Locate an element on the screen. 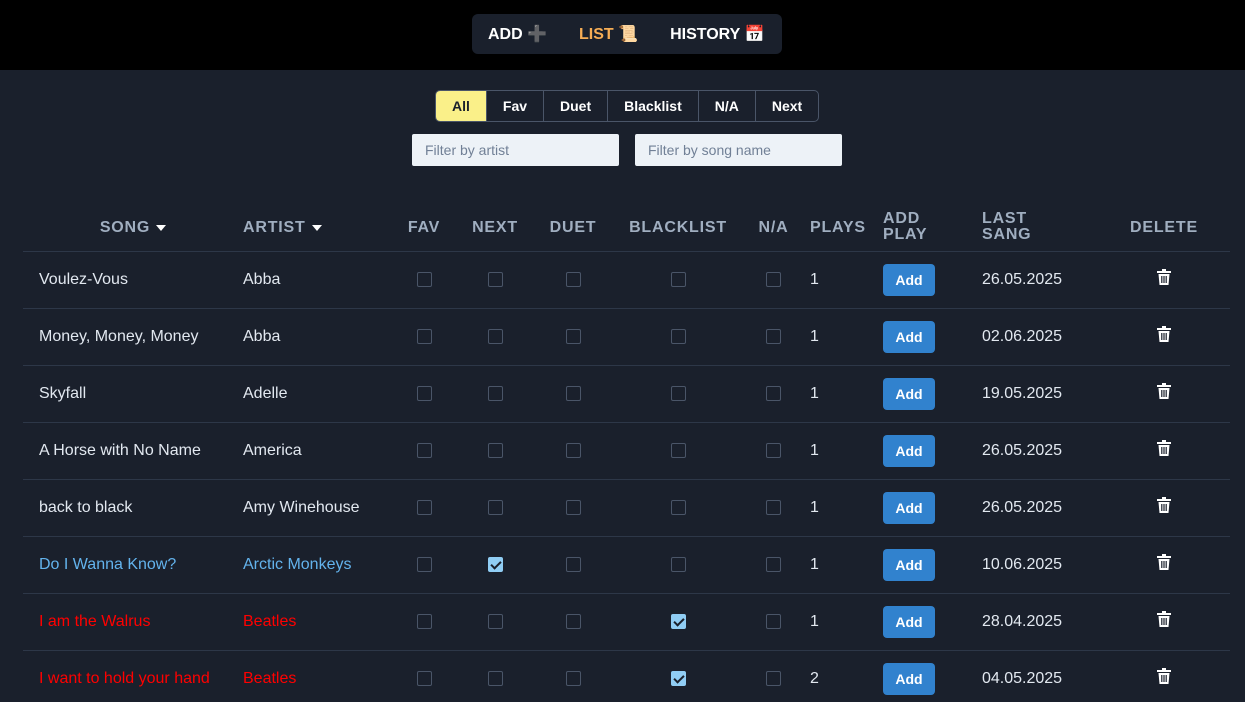 This screenshot has width=1245, height=702. column-header-delete: DELETE is located at coordinates (1164, 228).